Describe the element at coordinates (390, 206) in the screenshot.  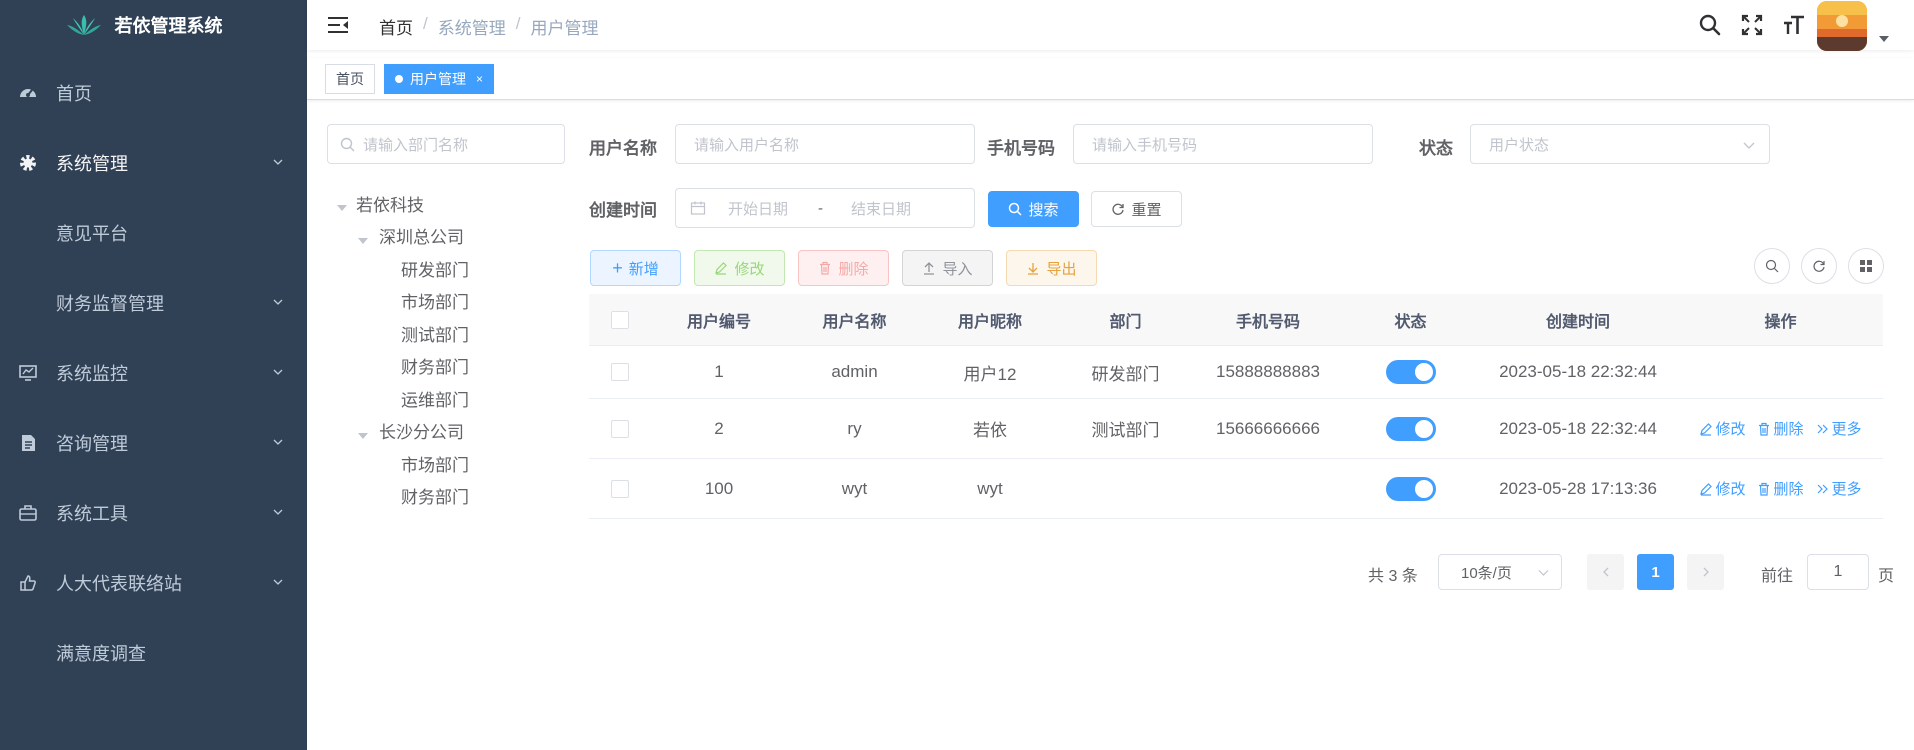
I see `tree-node: 若依科技` at that location.